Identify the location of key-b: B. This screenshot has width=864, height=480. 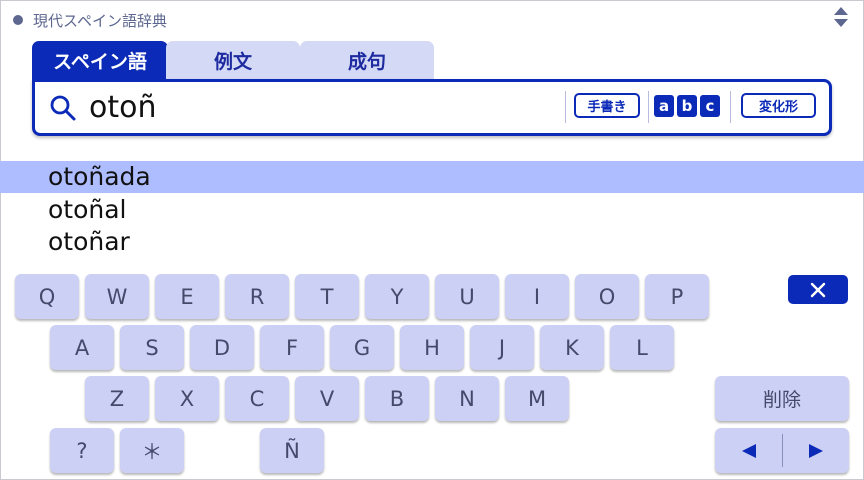
(397, 398).